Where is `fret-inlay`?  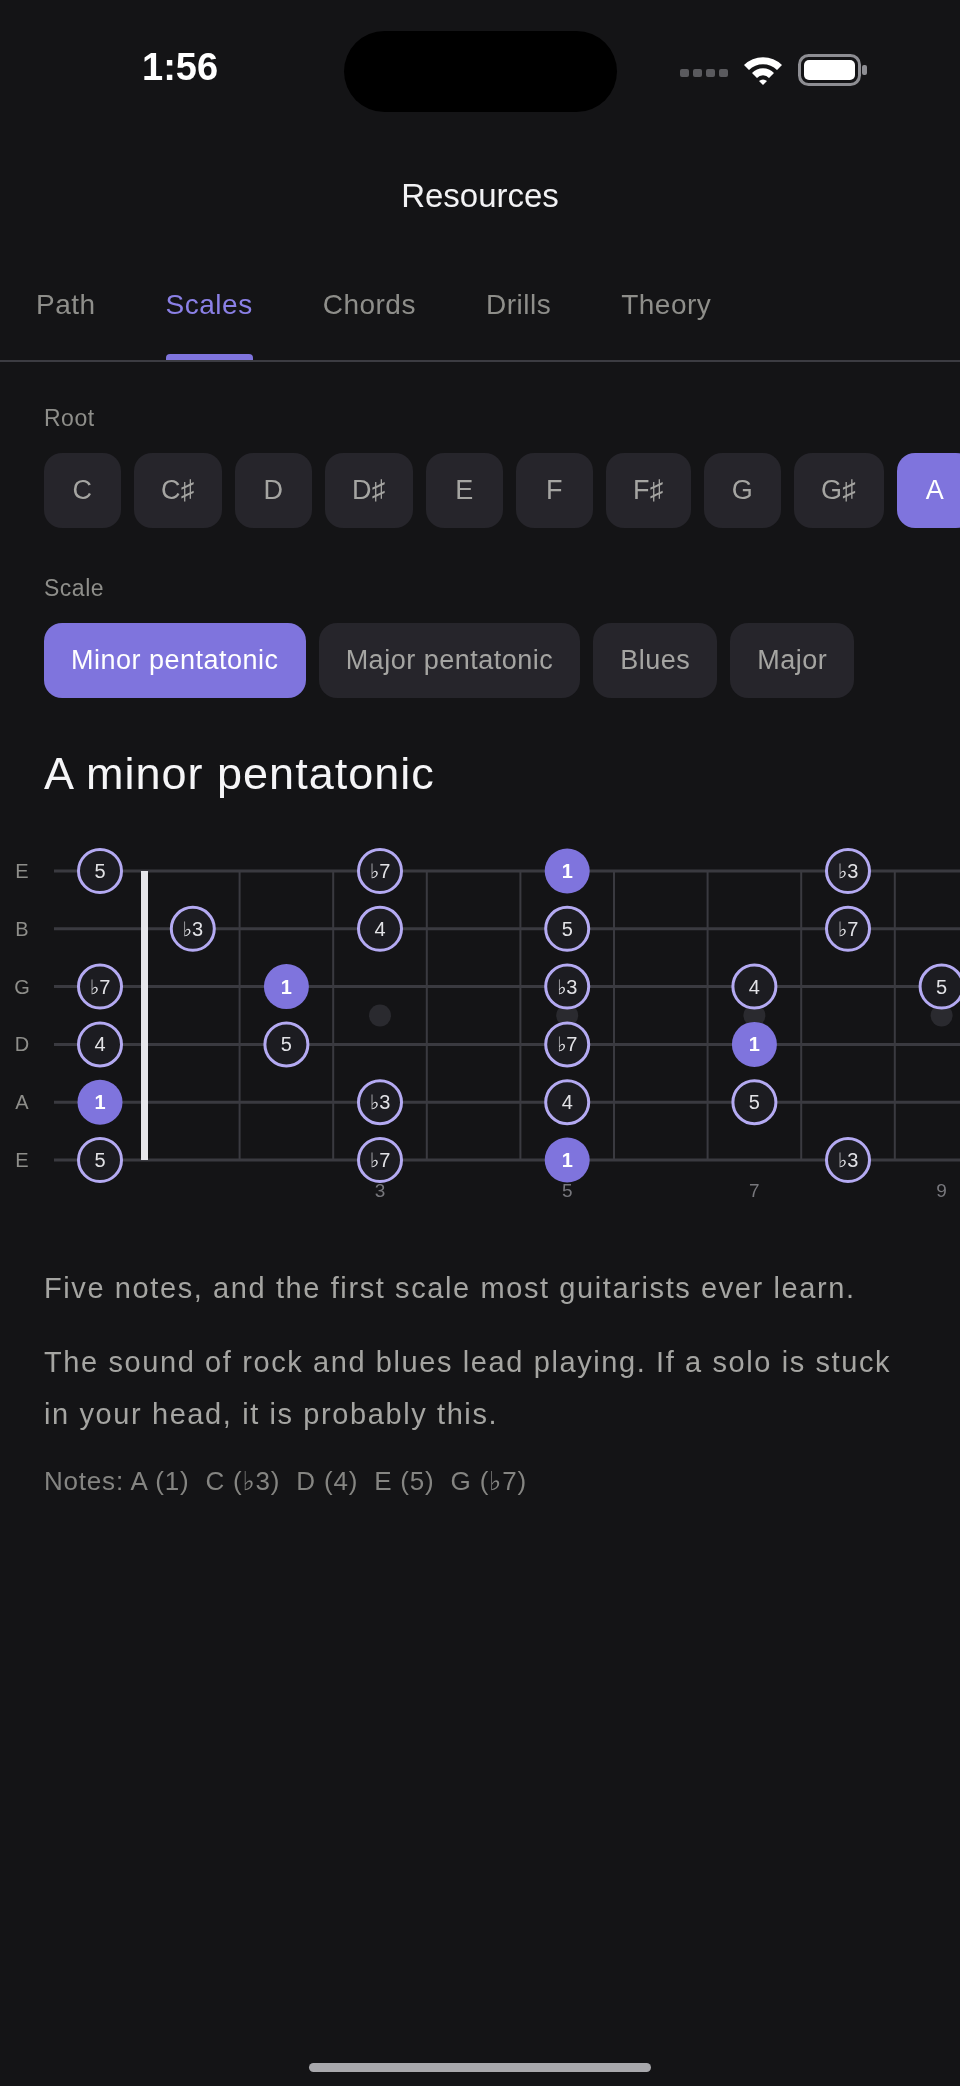
fret-inlay is located at coordinates (380, 1015).